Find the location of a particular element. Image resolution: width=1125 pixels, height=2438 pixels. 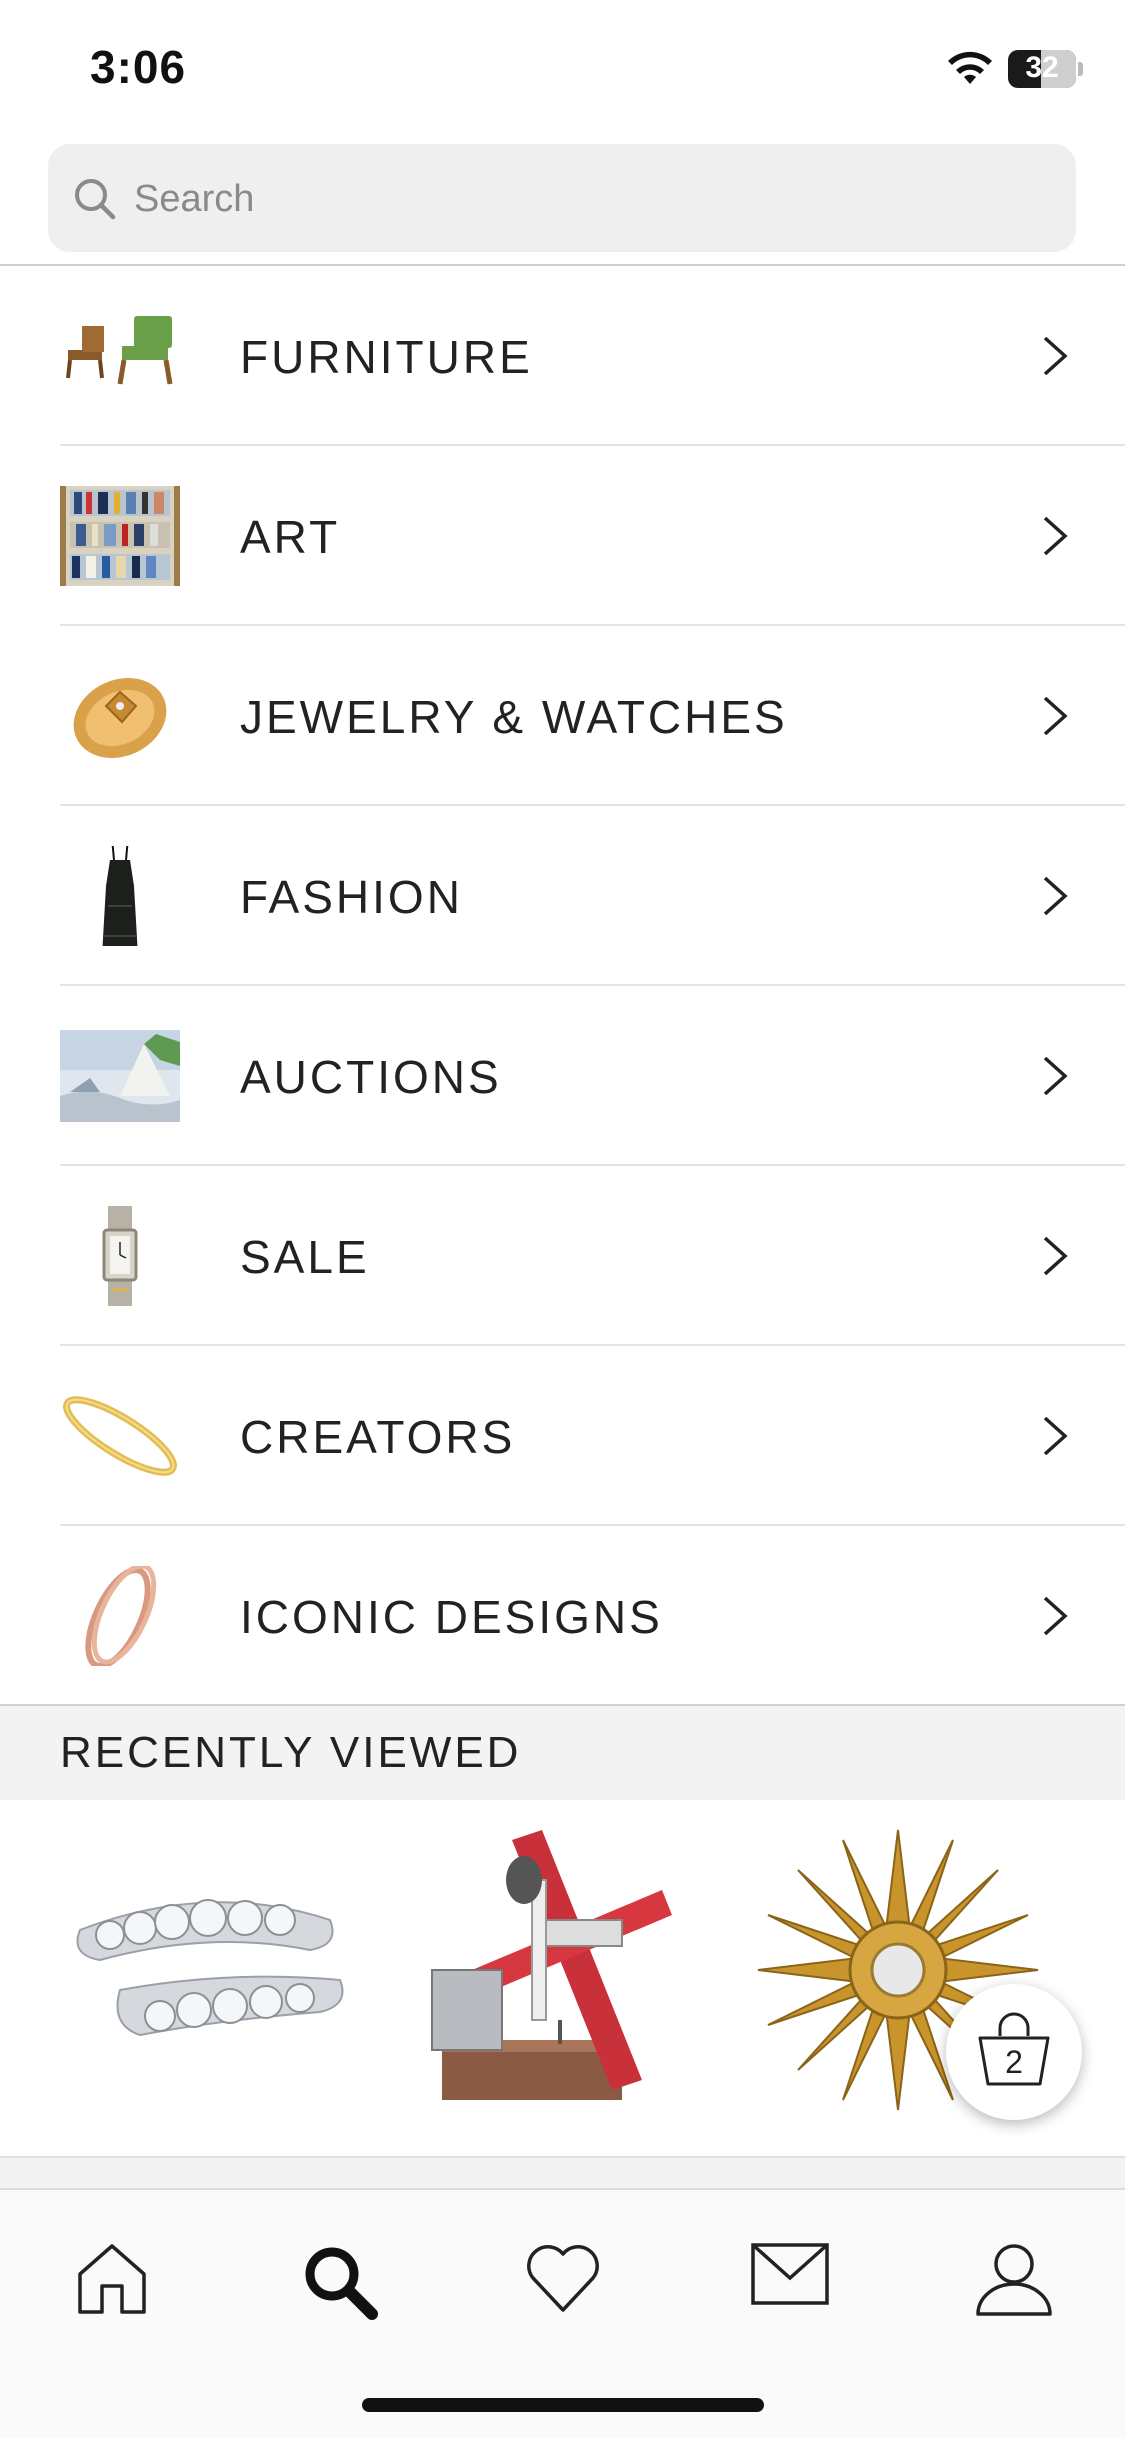

search-bar is located at coordinates (562, 198).